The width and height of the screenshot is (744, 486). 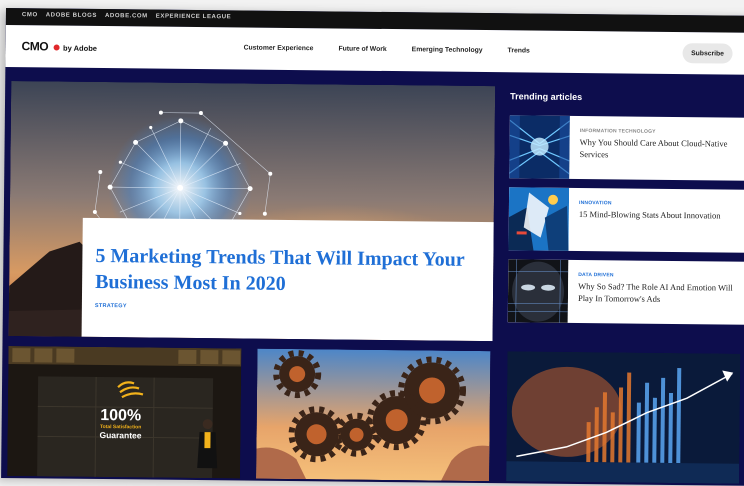 I want to click on tile-image: 100% Total Satisfaction Guarantee, so click(x=124, y=412).